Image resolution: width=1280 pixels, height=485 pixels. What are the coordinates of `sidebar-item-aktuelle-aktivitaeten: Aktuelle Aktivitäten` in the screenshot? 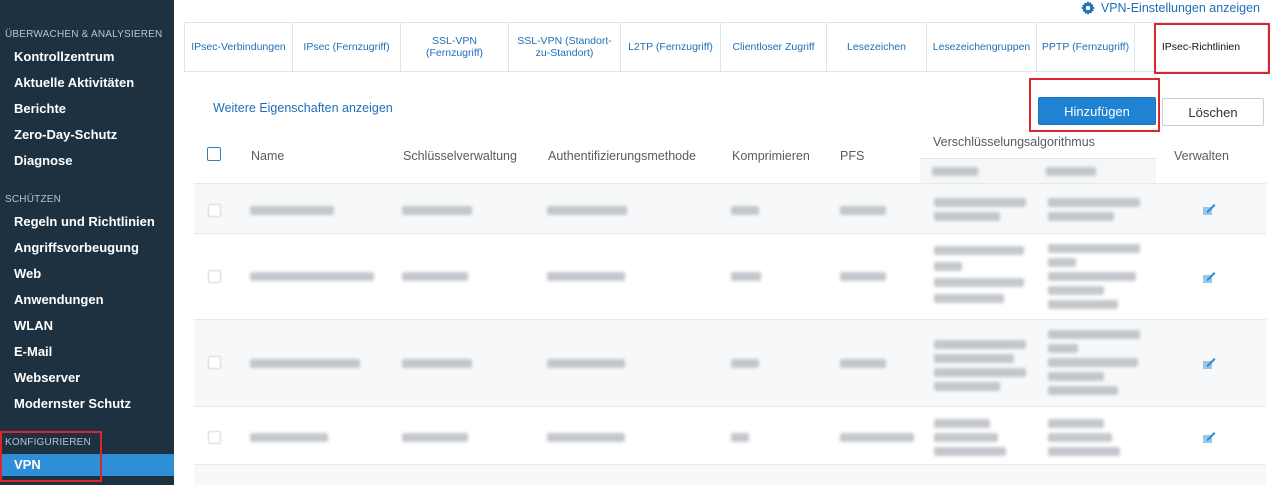 It's located at (87, 83).